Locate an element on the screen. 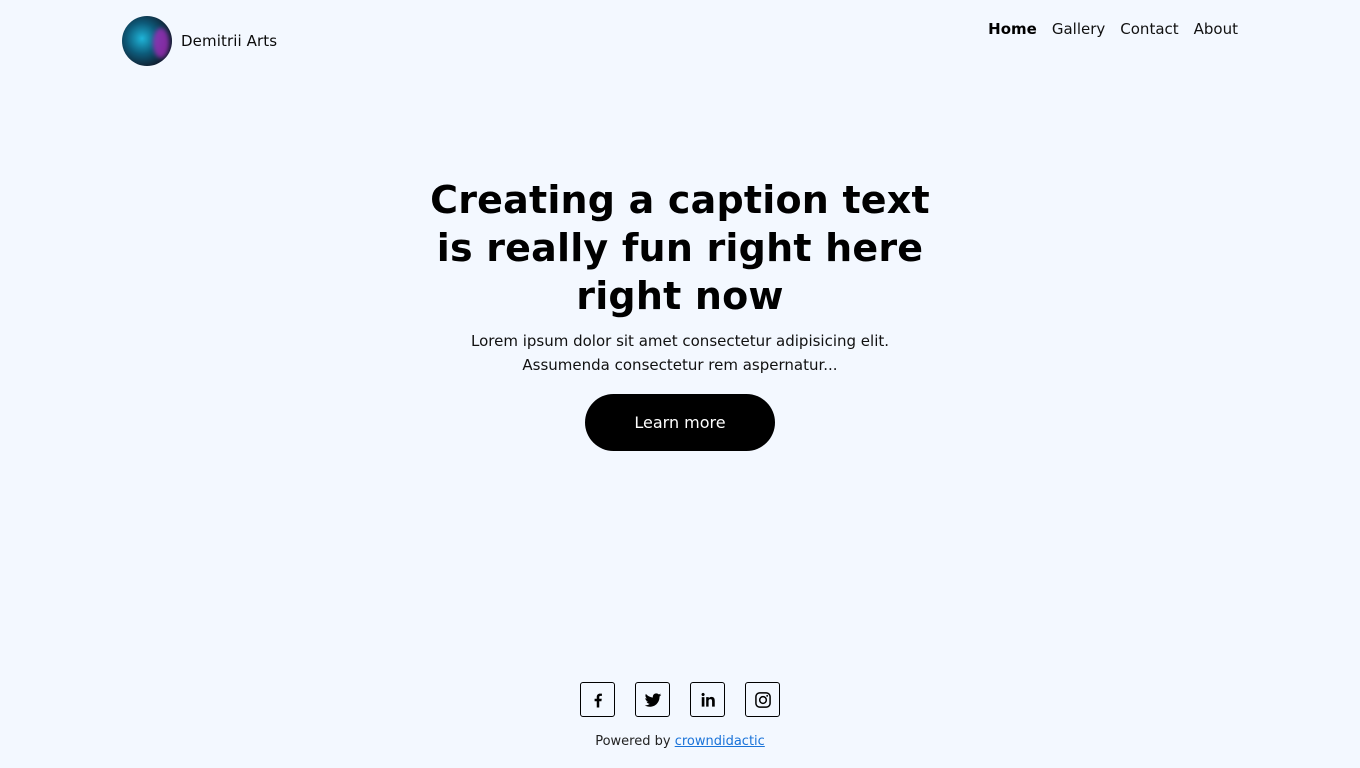 Image resolution: width=1360 pixels, height=768 pixels. powered-by: Powered by crowndidactic is located at coordinates (680, 741).